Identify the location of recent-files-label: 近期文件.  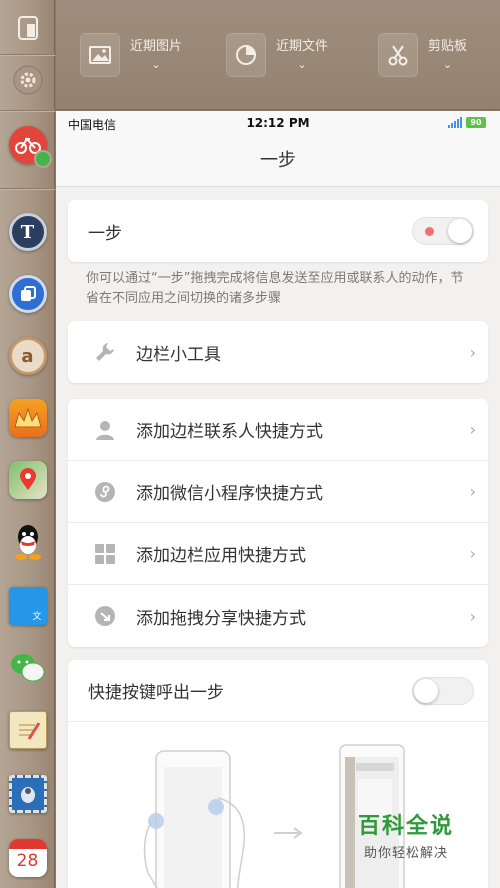
(302, 46).